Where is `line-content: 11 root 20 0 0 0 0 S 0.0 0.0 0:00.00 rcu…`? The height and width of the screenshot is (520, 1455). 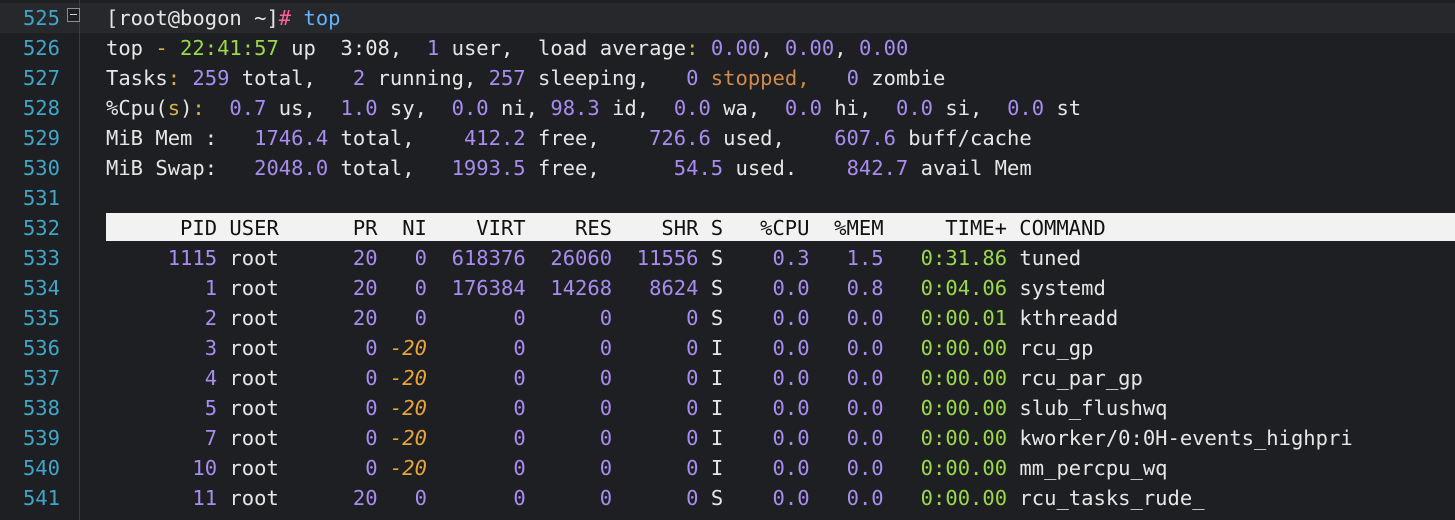 line-content: 11 root 20 0 0 0 0 S 0.0 0.0 0:00.00 rcu… is located at coordinates (655, 498).